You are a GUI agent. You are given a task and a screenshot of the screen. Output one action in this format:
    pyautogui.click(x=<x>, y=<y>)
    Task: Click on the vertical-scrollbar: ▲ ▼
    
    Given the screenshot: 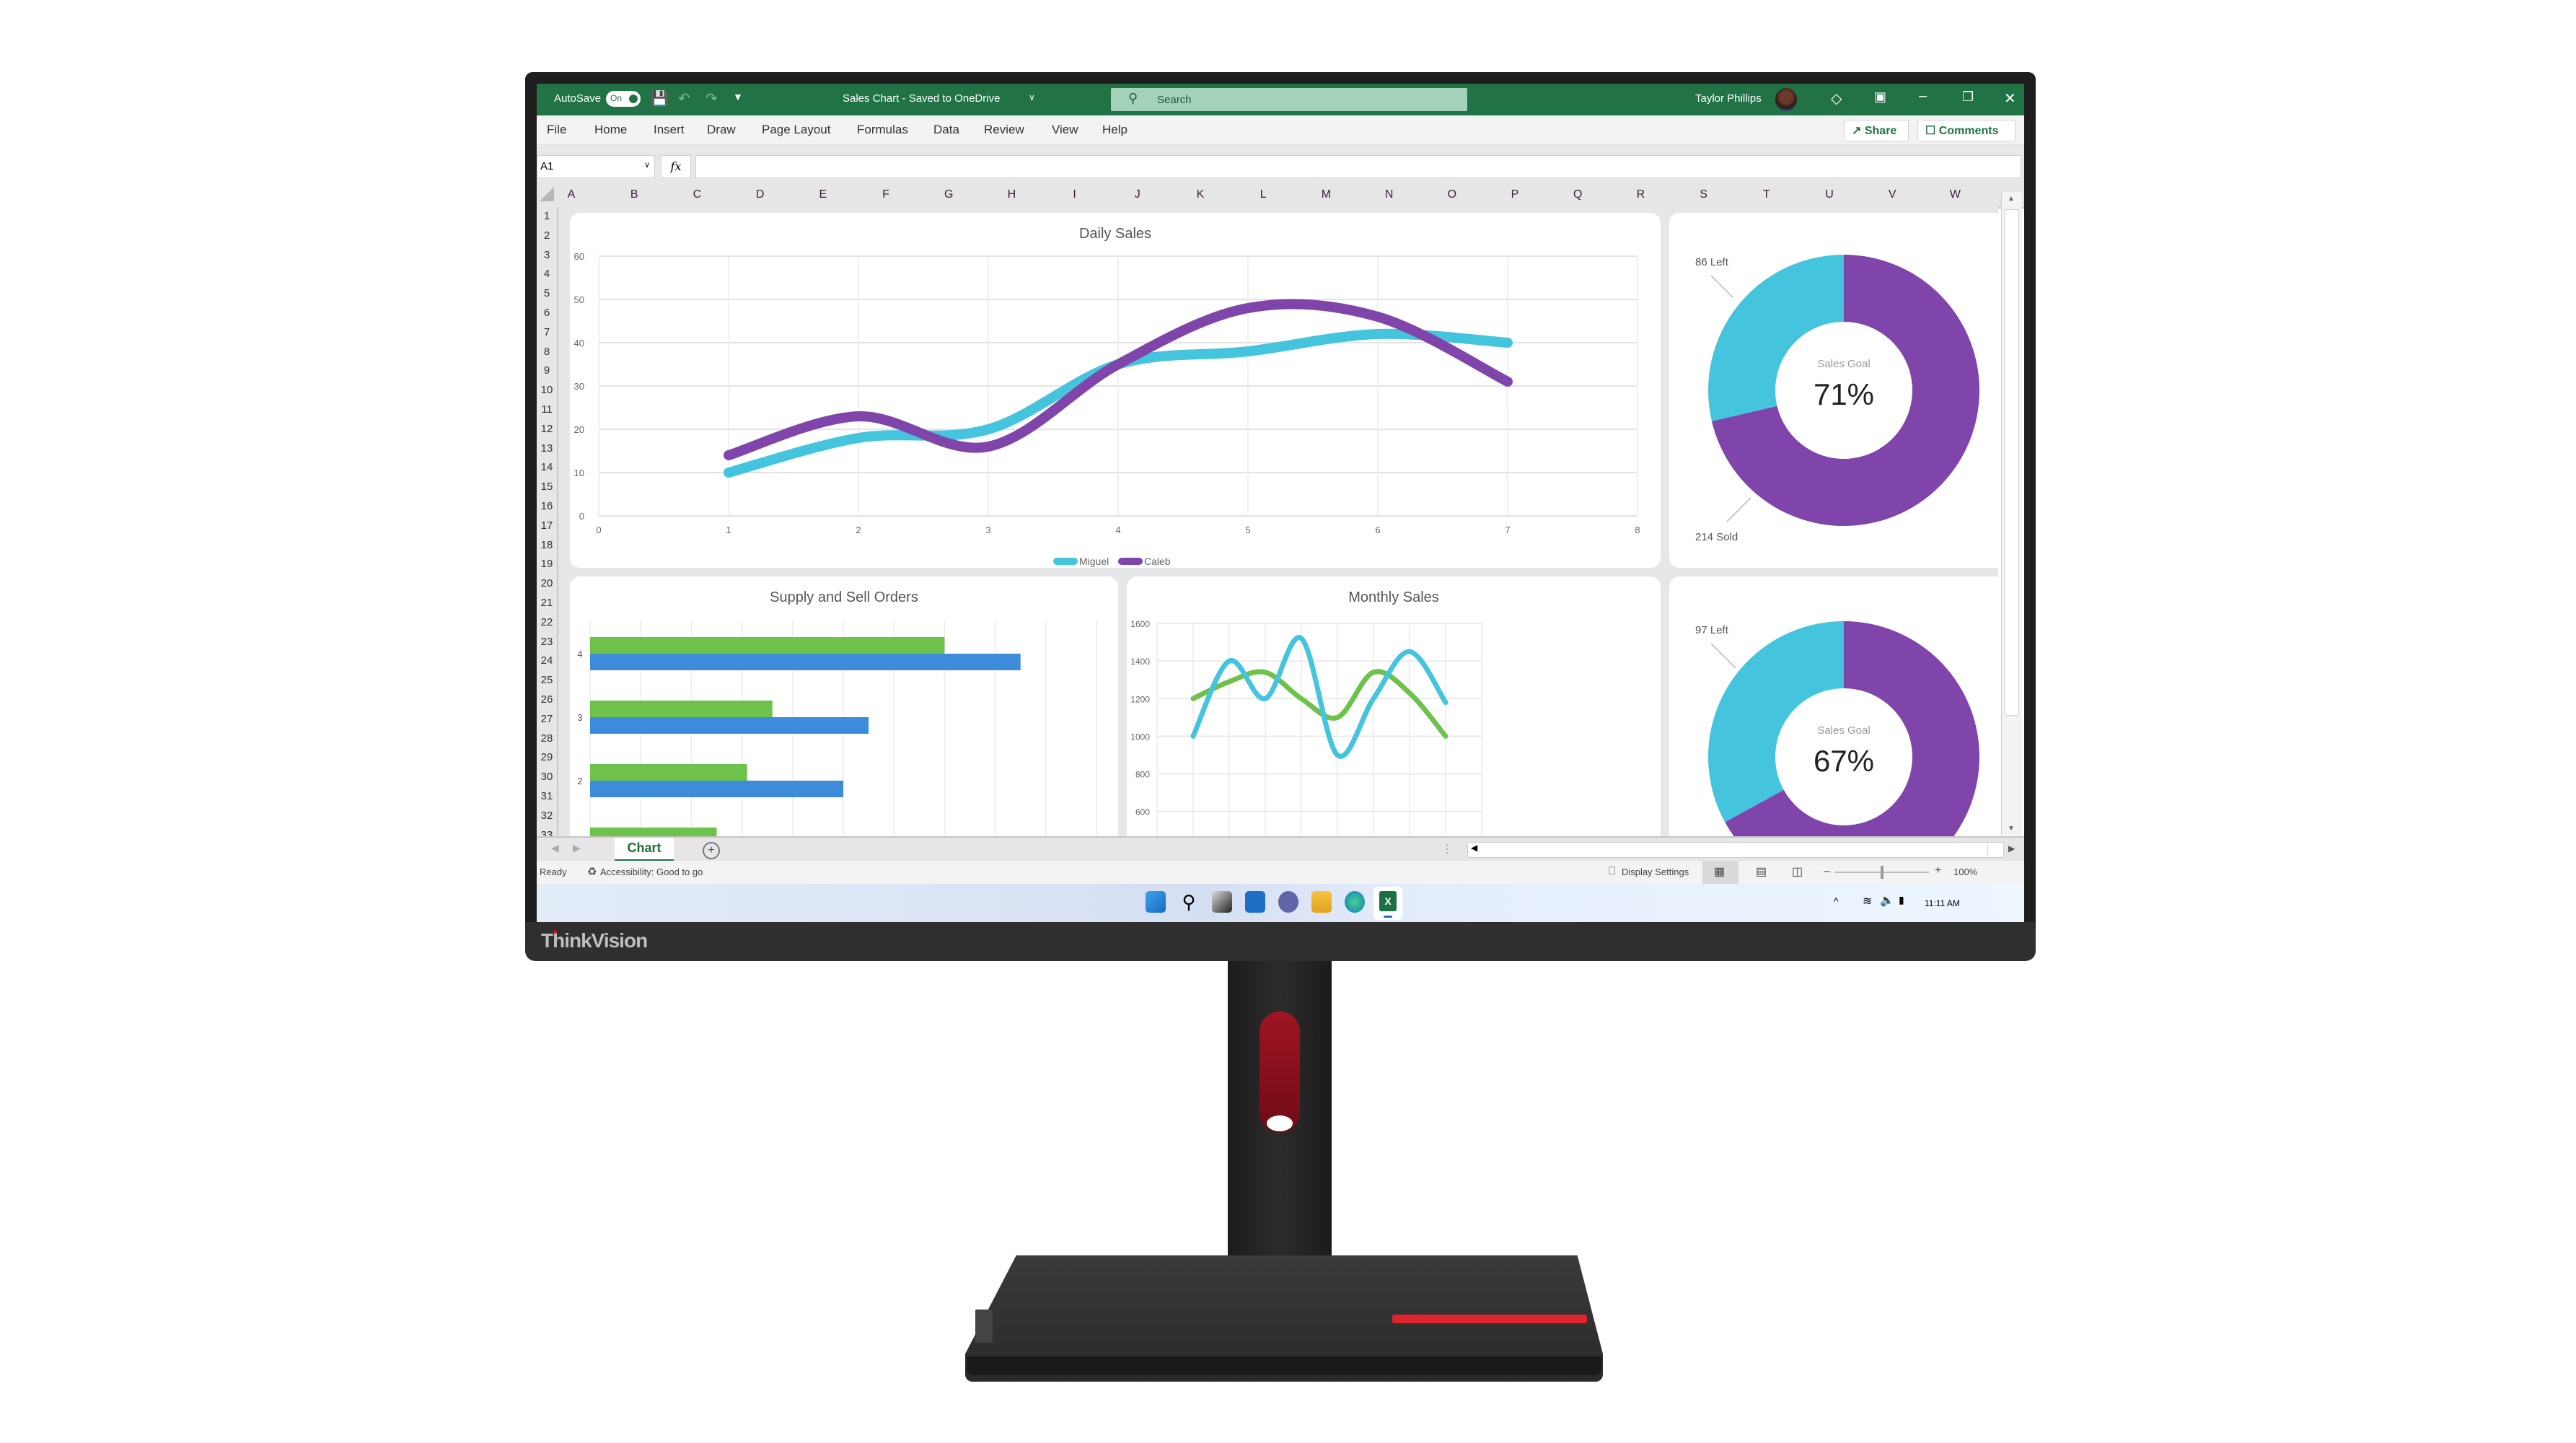 What is the action you would take?
    pyautogui.click(x=2011, y=513)
    